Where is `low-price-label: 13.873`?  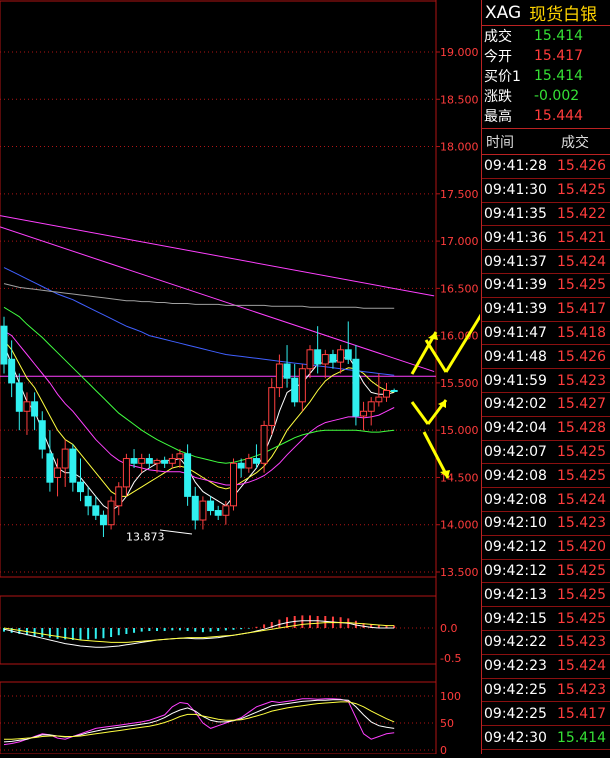
low-price-label: 13.873 is located at coordinates (145, 537).